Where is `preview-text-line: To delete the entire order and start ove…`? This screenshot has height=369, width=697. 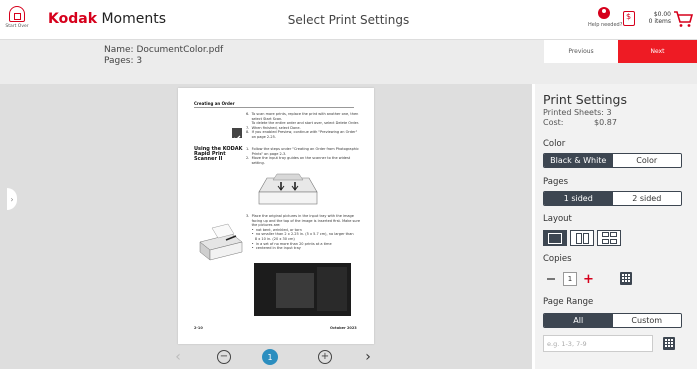 preview-text-line: To delete the entire order and start ove… is located at coordinates (302, 123).